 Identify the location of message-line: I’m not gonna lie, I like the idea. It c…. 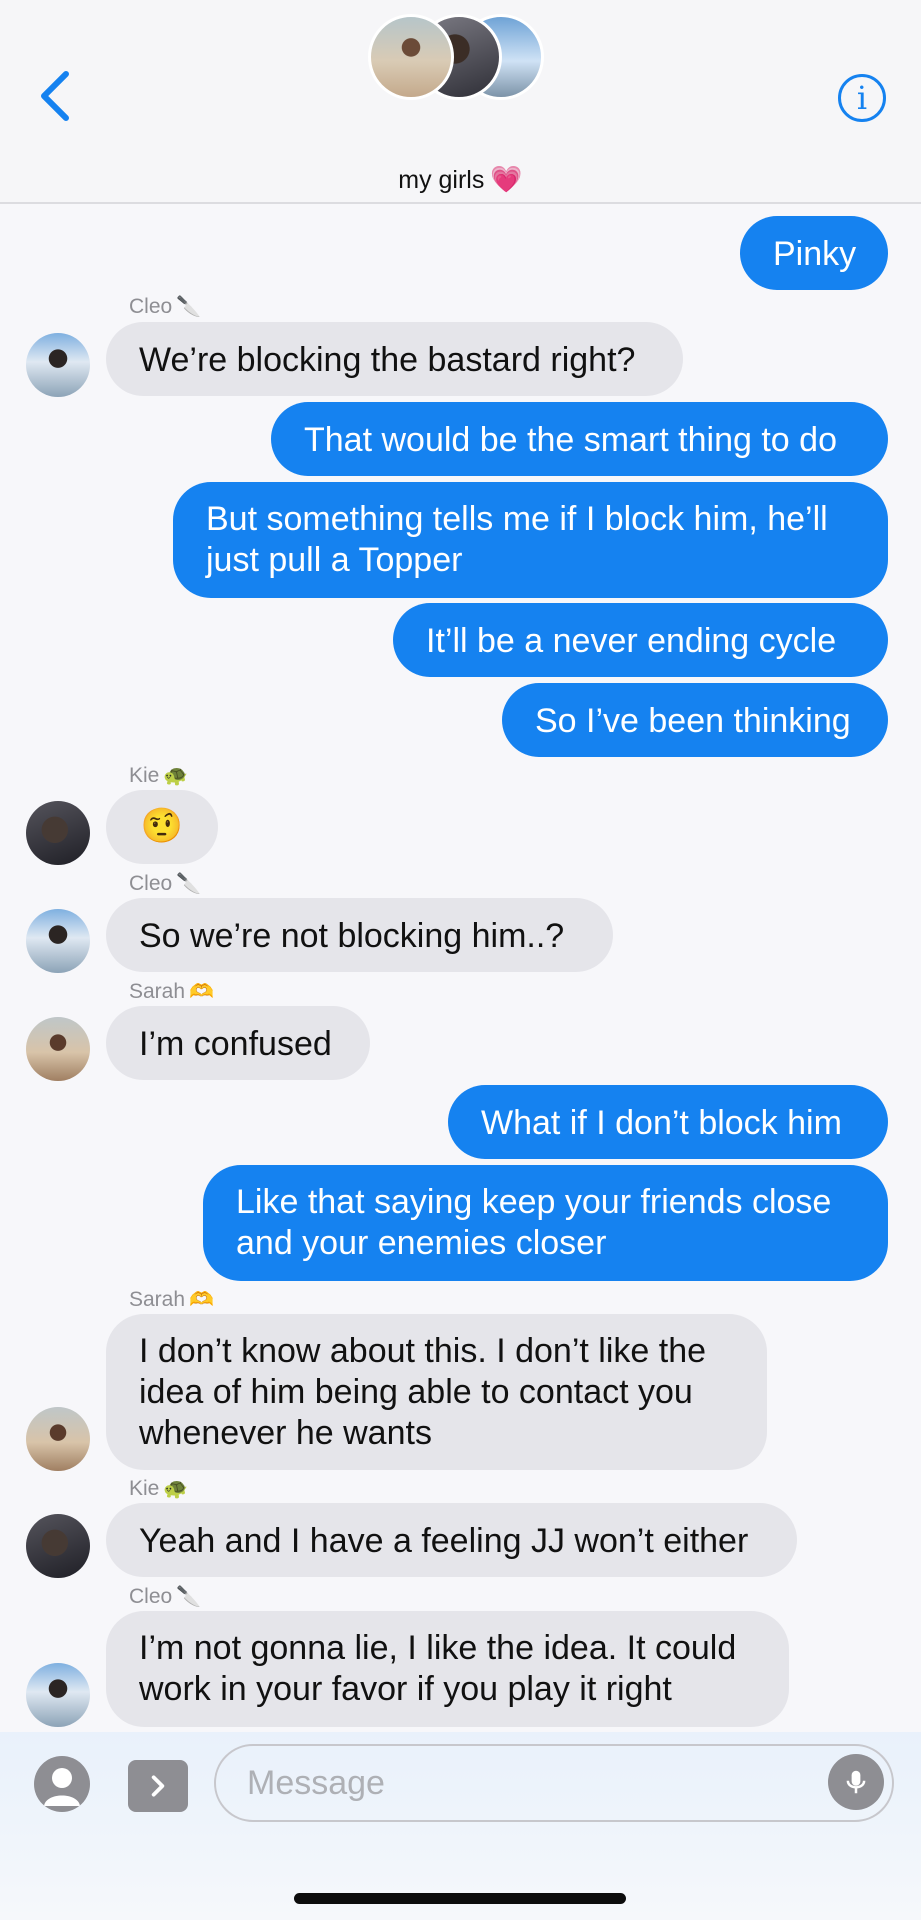
(438, 1648).